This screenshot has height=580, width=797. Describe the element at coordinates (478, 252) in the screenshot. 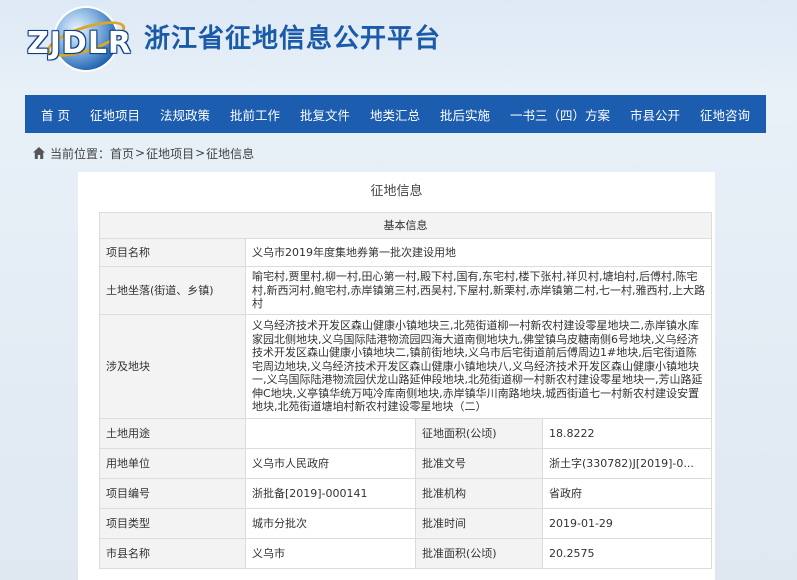

I see `project-name-value: 义乌市2019年度集地券第一批次建设用地` at that location.